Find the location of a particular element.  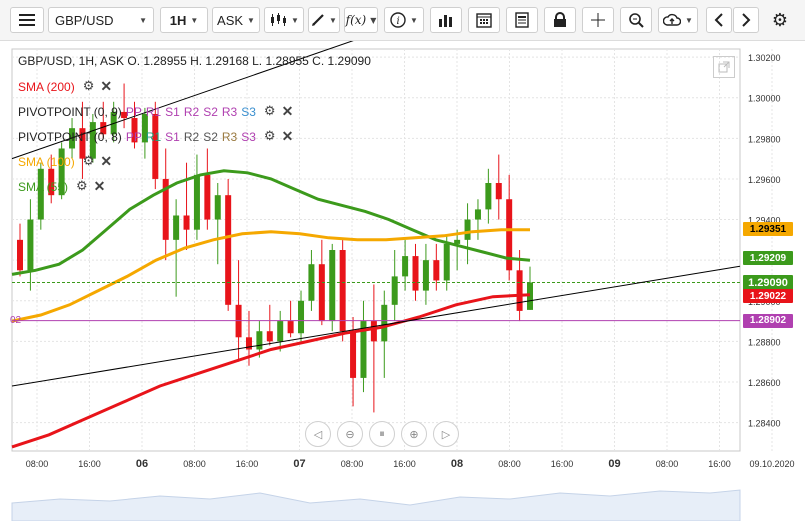

triangle-left-icon: ◁ is located at coordinates (318, 434).